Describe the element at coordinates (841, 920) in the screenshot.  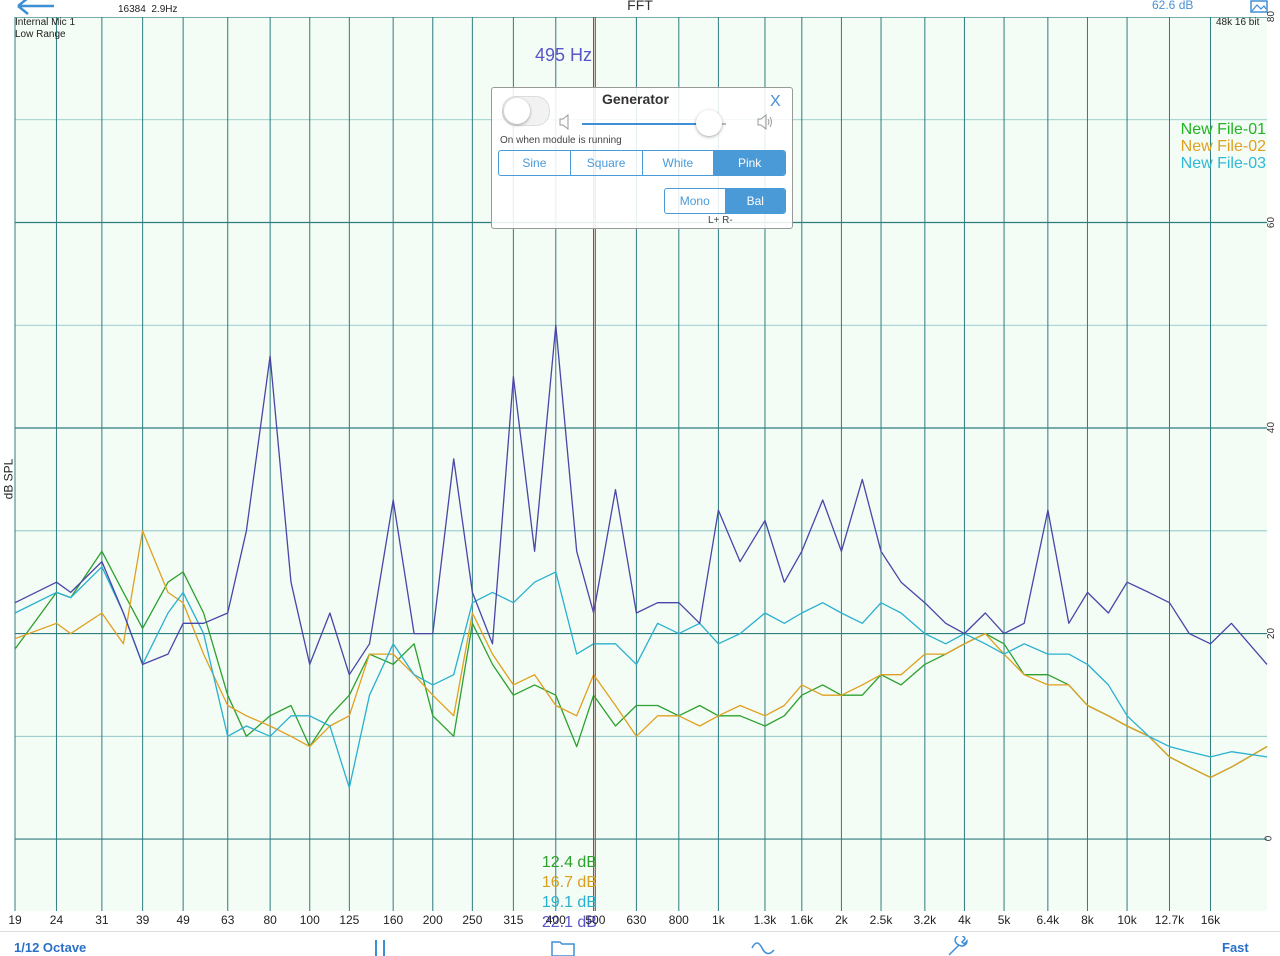
I see `x-tick-label: 2k` at that location.